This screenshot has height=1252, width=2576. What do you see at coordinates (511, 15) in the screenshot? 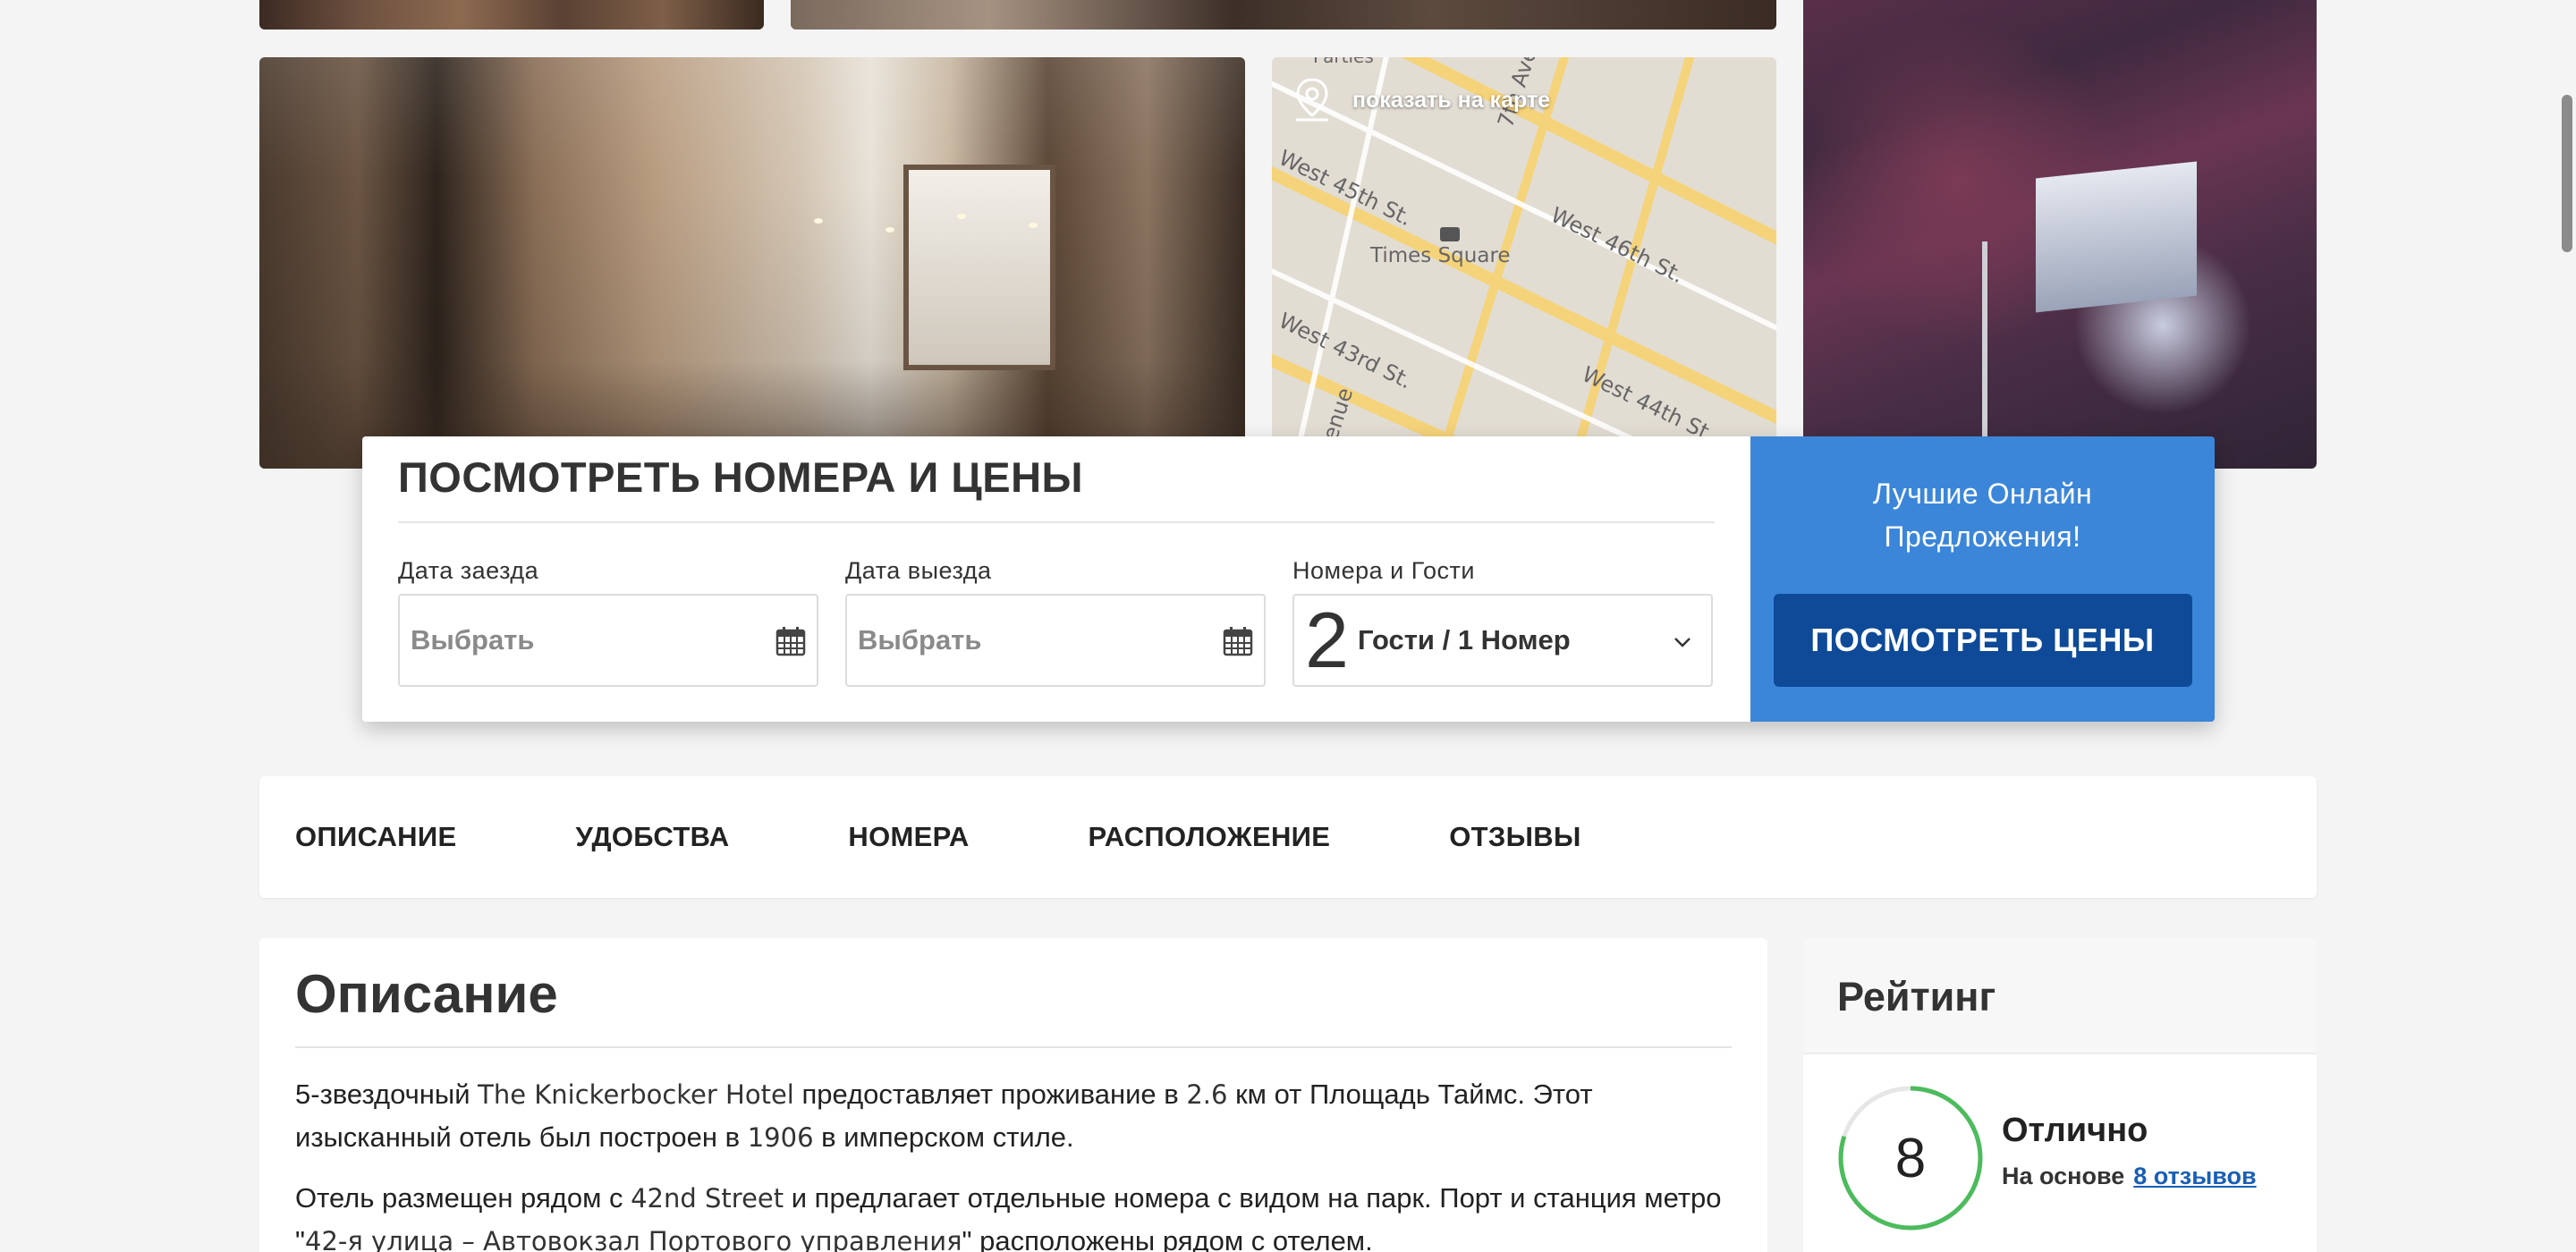
I see `gallery-photo-library` at bounding box center [511, 15].